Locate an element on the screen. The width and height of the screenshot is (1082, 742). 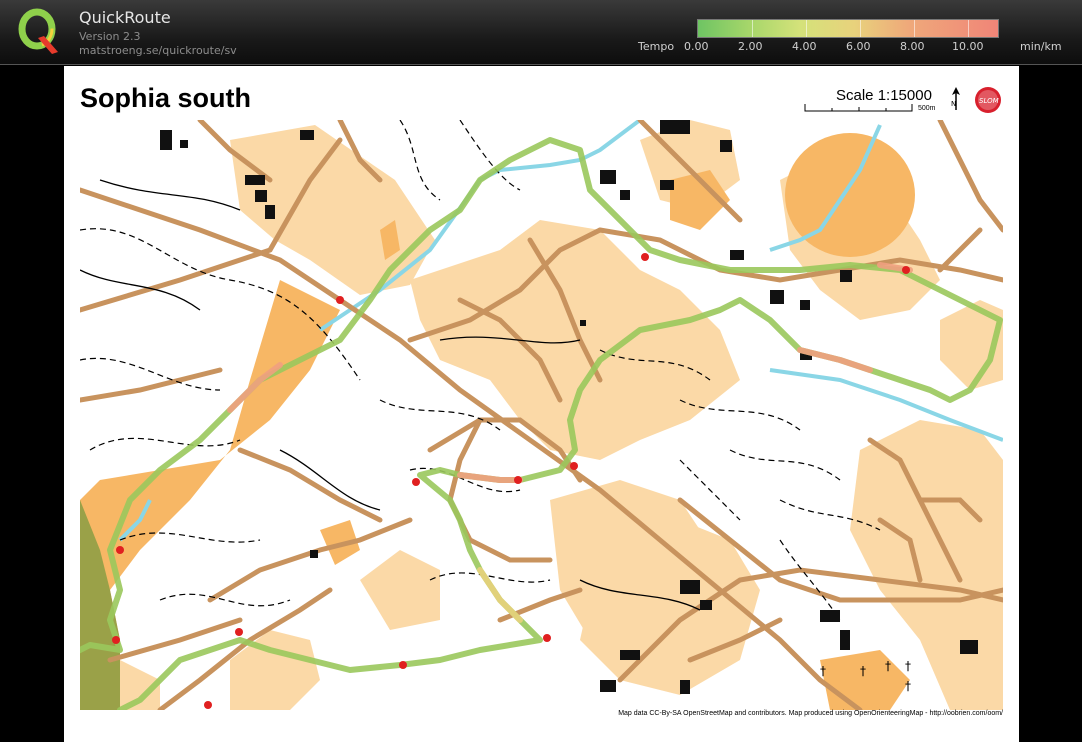
tempo-tick-8: 8.00 is located at coordinates (912, 46).